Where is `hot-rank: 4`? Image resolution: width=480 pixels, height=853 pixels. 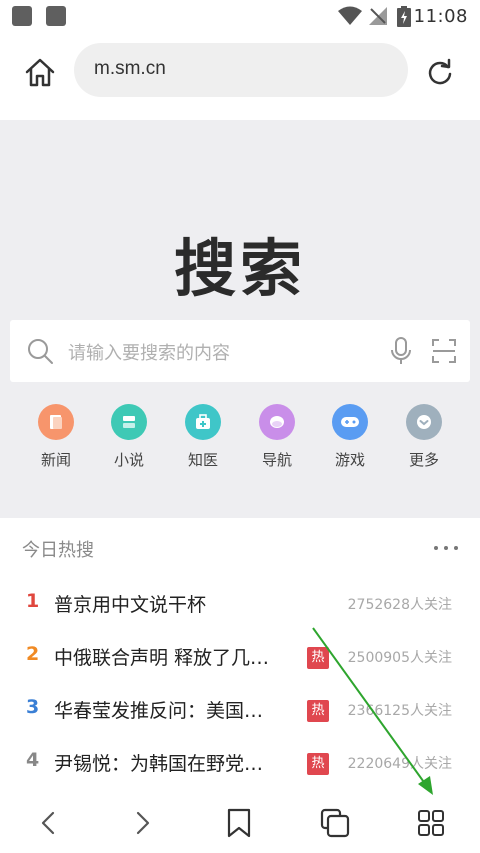 hot-rank: 4 is located at coordinates (33, 760).